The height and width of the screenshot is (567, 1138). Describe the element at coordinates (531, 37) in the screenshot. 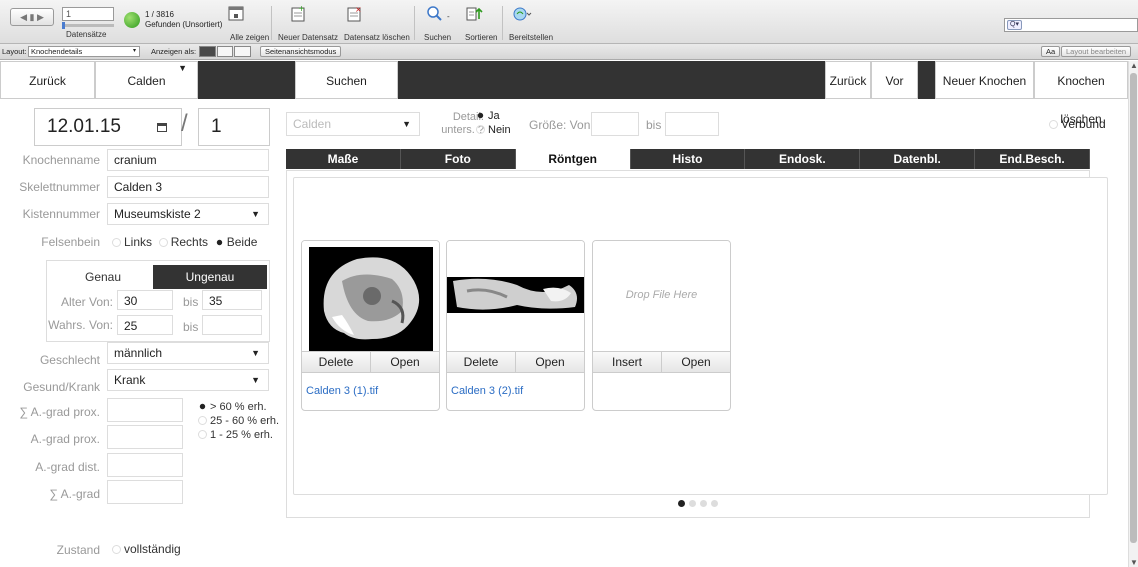

I see `share-button: Bereitstellen` at that location.